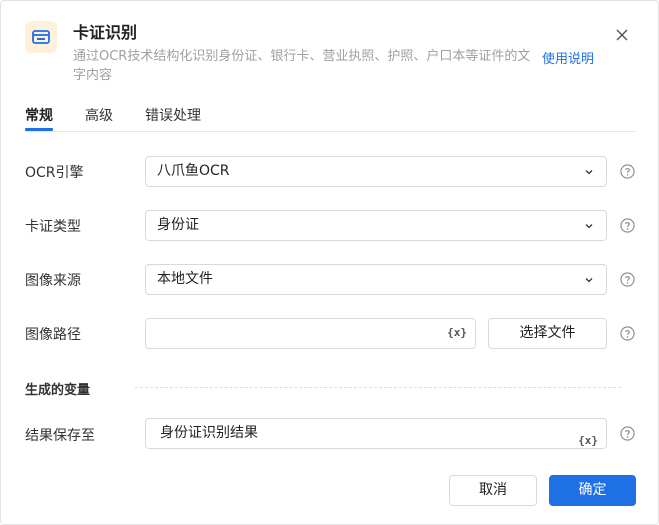  Describe the element at coordinates (302, 66) in the screenshot. I see `dialog-description: 通过OCR技术结构化识别身份证、银行卡、营业执照、护照、户口本等证件的文字内容` at that location.